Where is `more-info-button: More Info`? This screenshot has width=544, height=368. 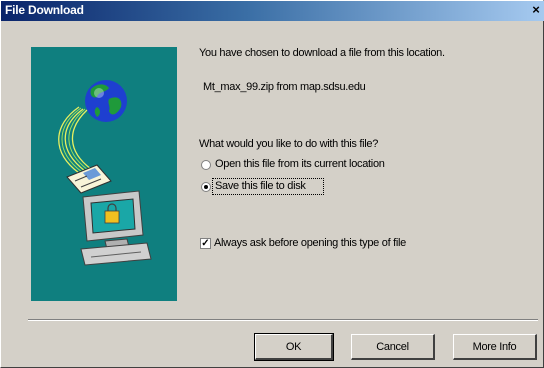 more-info-button: More Info is located at coordinates (495, 347).